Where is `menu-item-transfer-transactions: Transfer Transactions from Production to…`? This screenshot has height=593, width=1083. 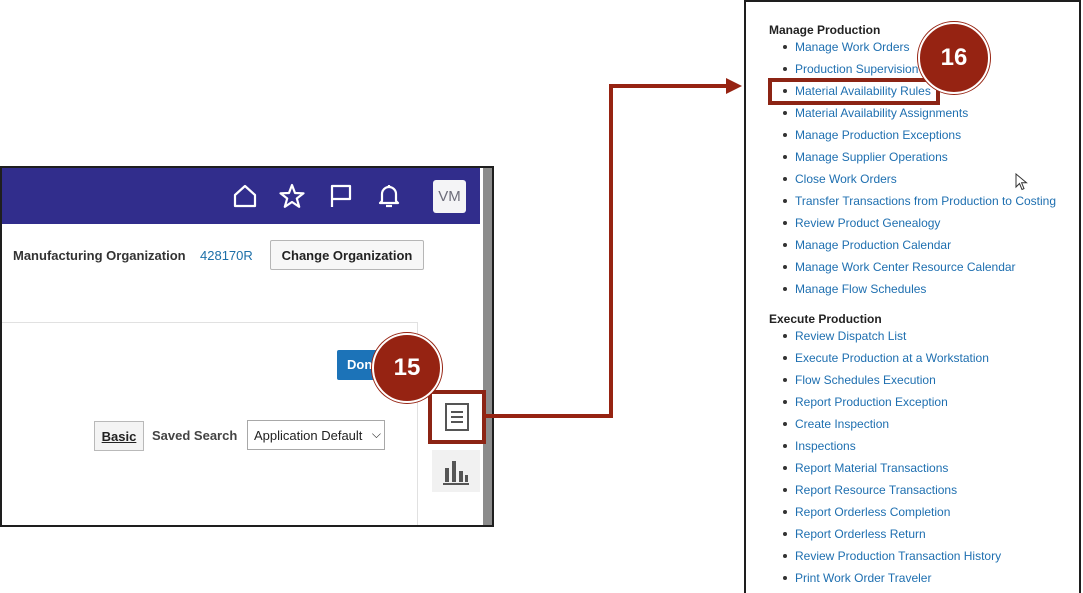
menu-item-transfer-transactions: Transfer Transactions from Production to… is located at coordinates (901, 201).